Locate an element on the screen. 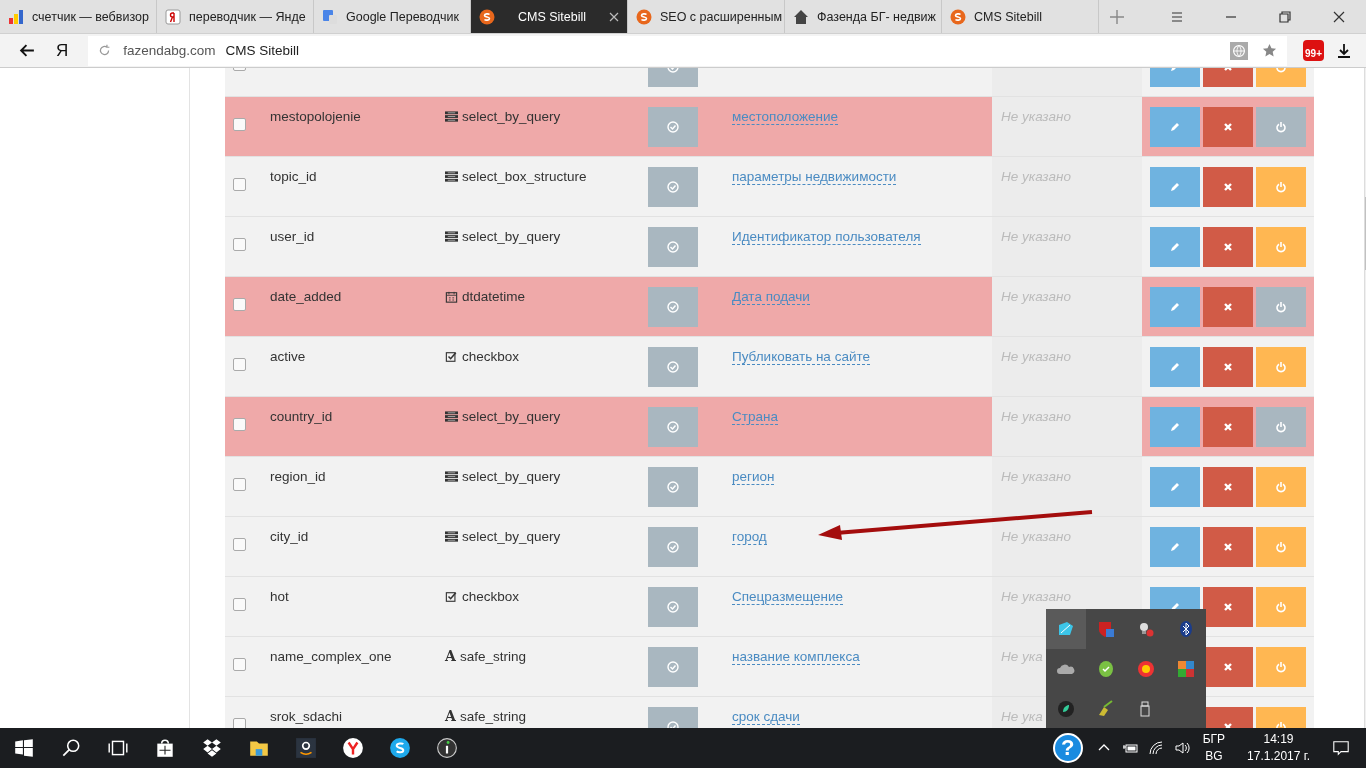 This screenshot has width=1366, height=768. volume-icon is located at coordinates (1181, 748).